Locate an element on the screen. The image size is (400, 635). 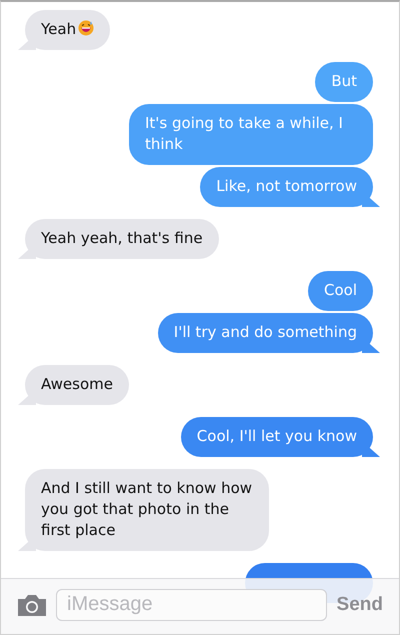
message-bubble: I'll try and do something is located at coordinates (265, 333).